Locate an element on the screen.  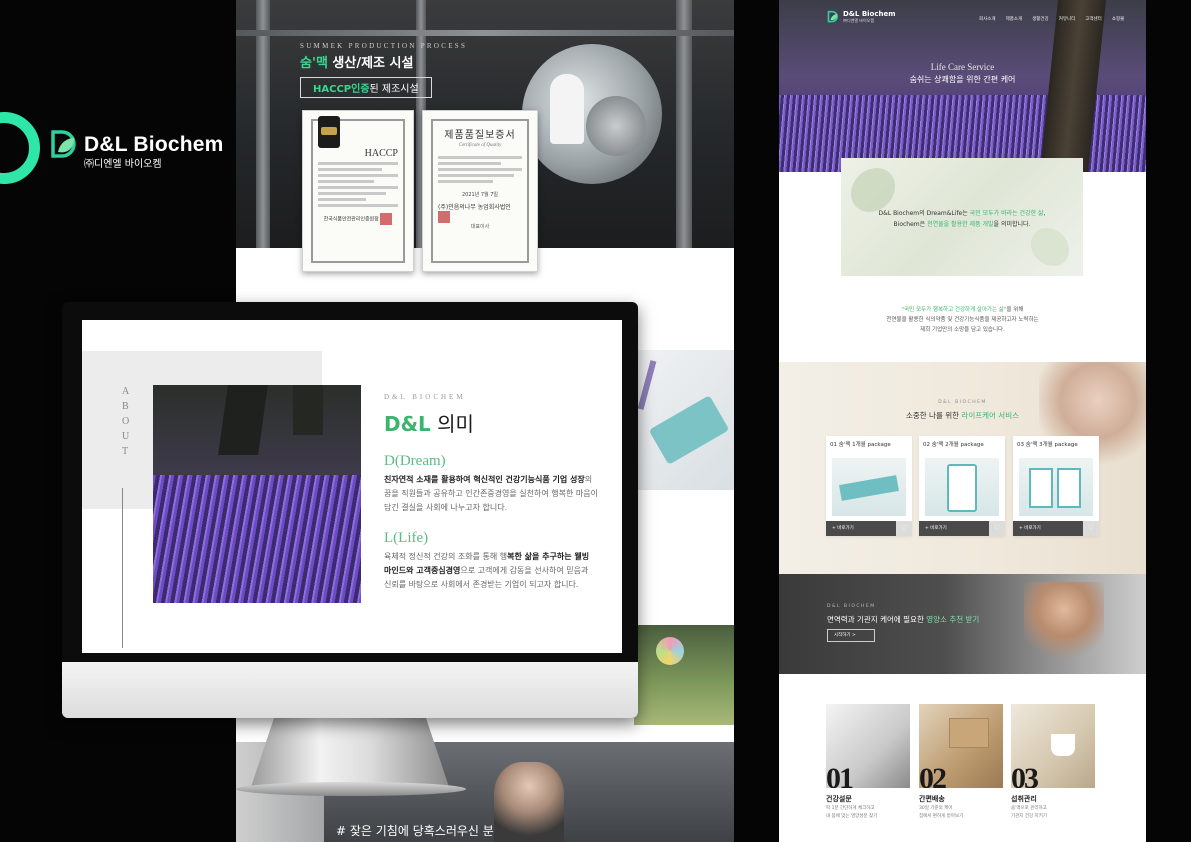
start-button: 시작하기 > is located at coordinates (851, 635).